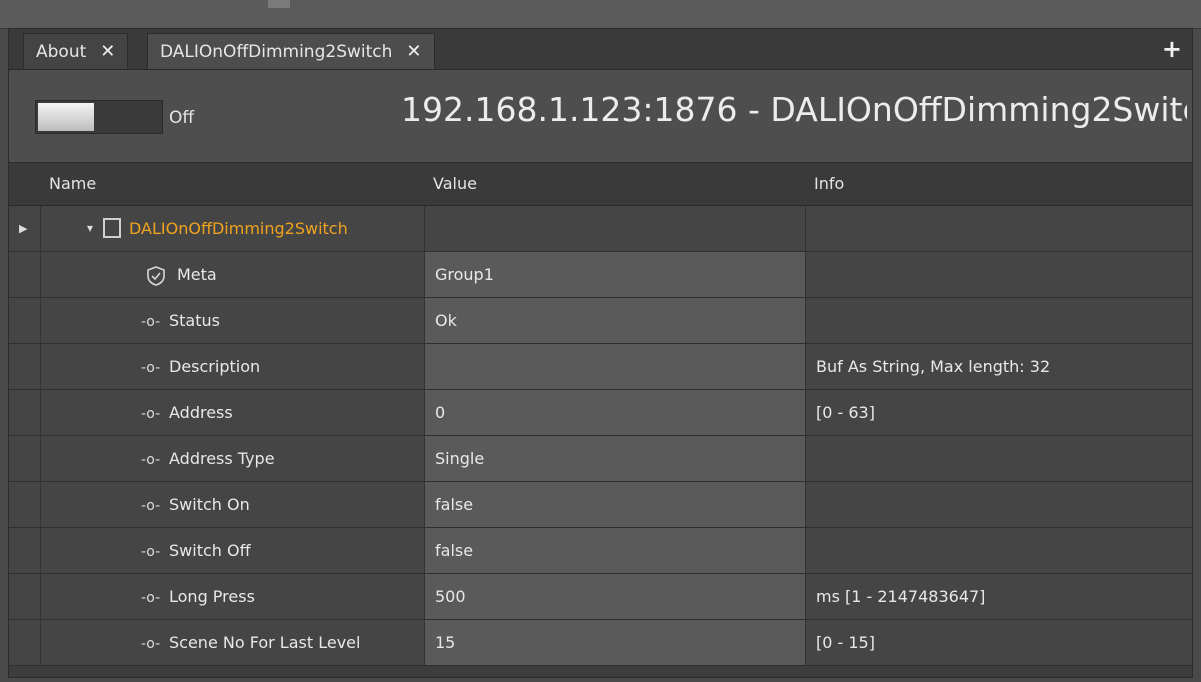 The width and height of the screenshot is (1201, 682). I want to click on toggle-knob, so click(66, 117).